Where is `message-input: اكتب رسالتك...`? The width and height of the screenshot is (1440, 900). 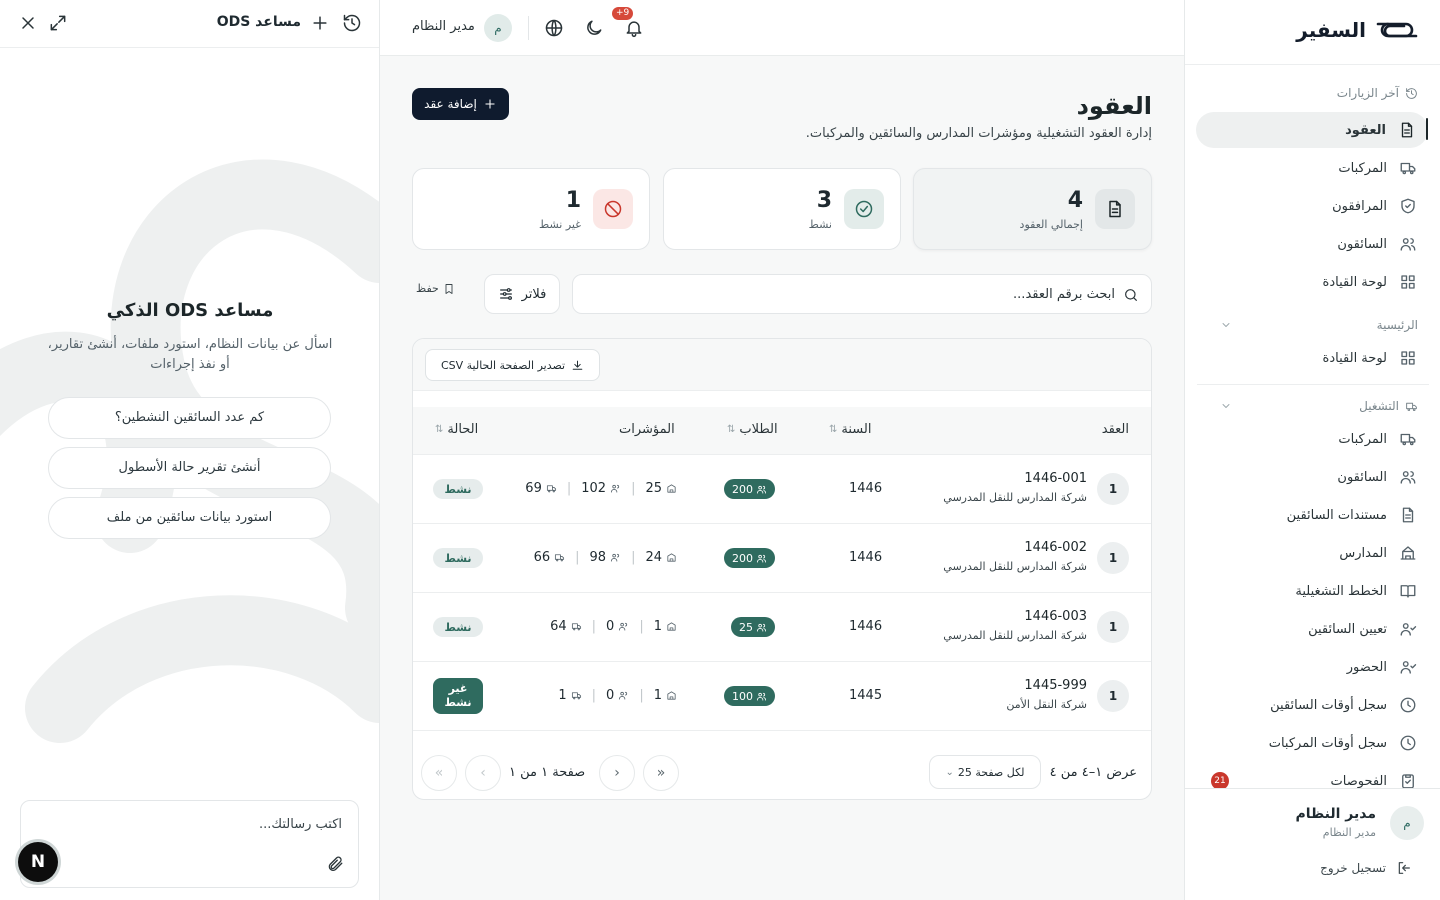
message-input: اكتب رسالتك... is located at coordinates (300, 824).